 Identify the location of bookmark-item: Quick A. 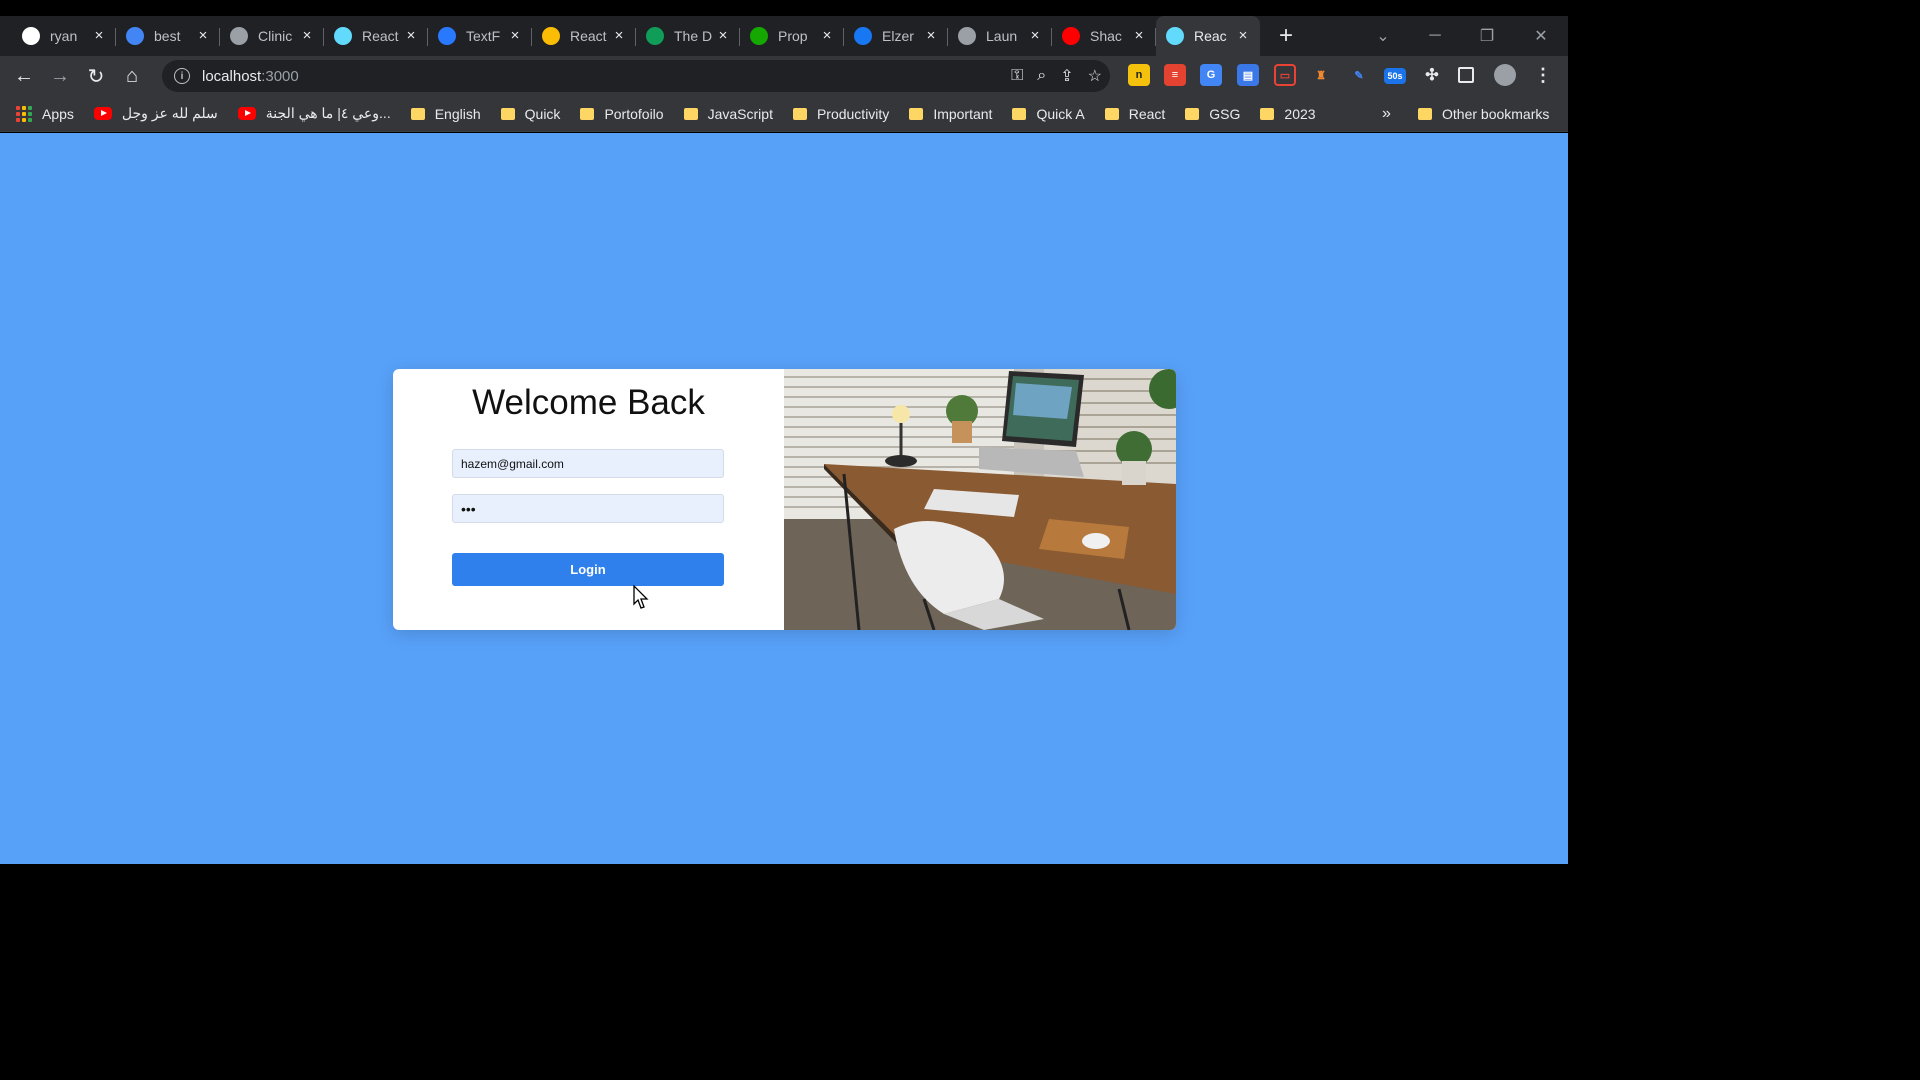
(1048, 114).